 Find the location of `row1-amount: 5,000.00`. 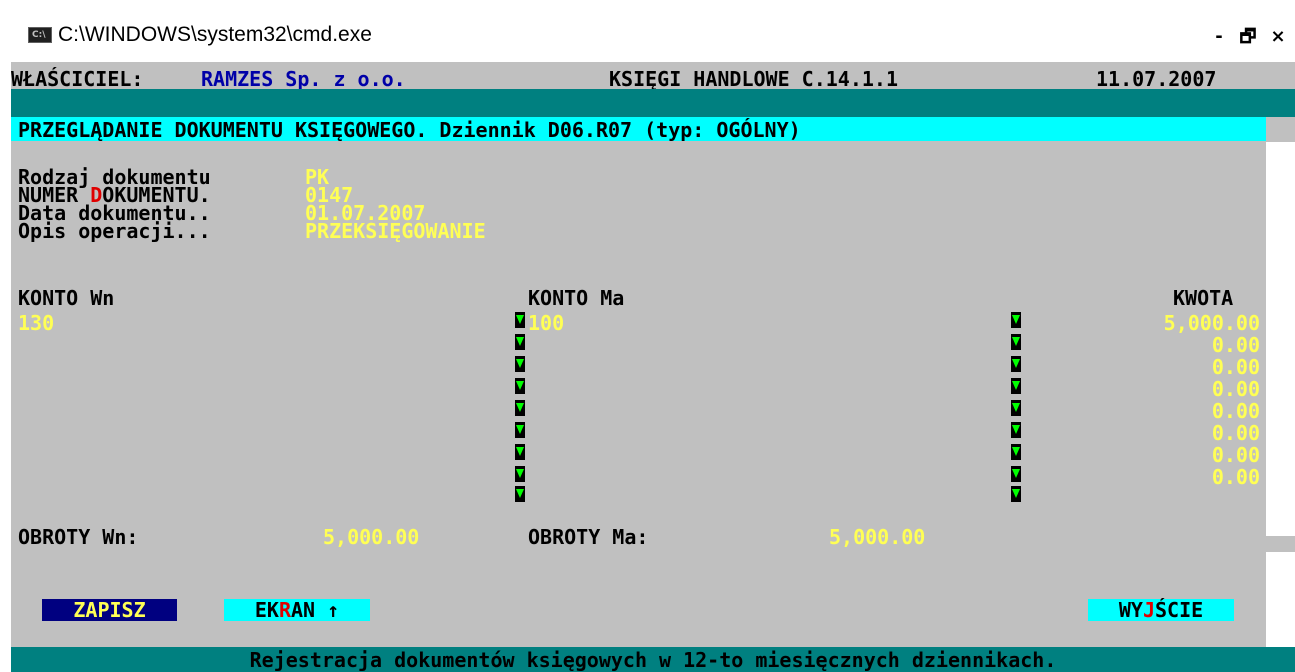

row1-amount: 5,000.00 is located at coordinates (1145, 323).